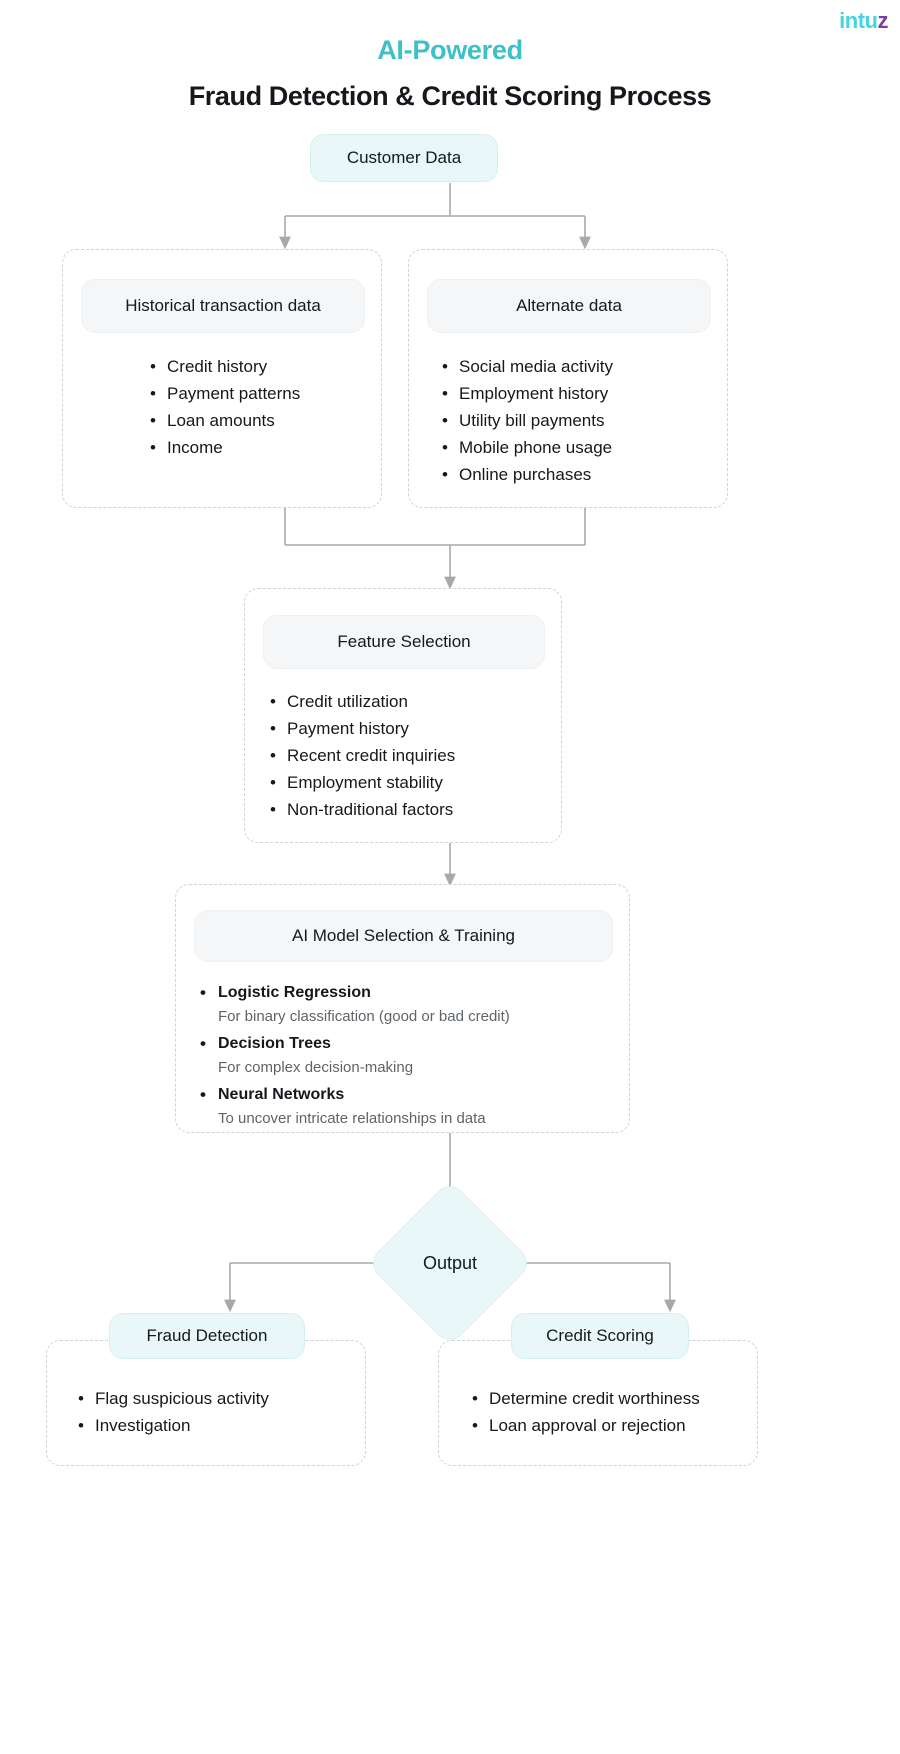 This screenshot has width=900, height=1754. Describe the element at coordinates (614, 1398) in the screenshot. I see `list-item: Determine credit worthiness` at that location.